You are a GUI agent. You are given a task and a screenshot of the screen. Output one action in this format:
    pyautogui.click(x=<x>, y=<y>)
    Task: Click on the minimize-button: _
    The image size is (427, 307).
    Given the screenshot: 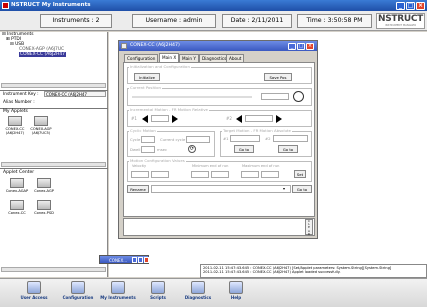 What is the action you would take?
    pyautogui.click(x=400, y=5)
    